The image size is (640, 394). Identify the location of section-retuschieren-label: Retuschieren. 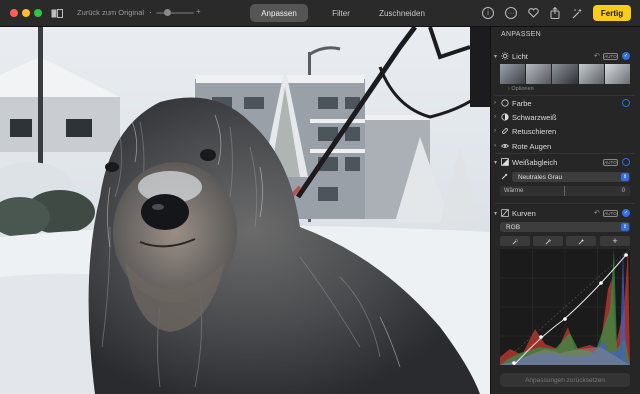
(534, 131).